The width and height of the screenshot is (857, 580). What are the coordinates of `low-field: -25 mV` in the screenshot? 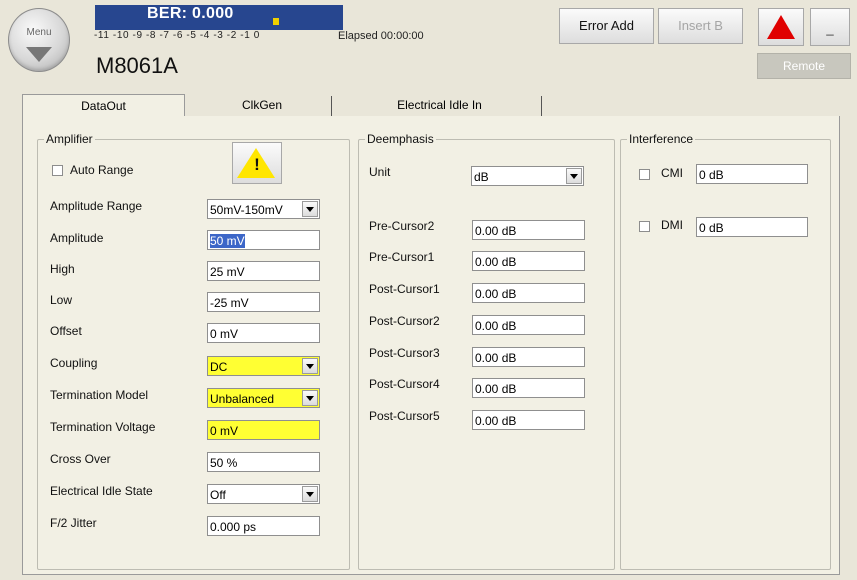 It's located at (263, 302).